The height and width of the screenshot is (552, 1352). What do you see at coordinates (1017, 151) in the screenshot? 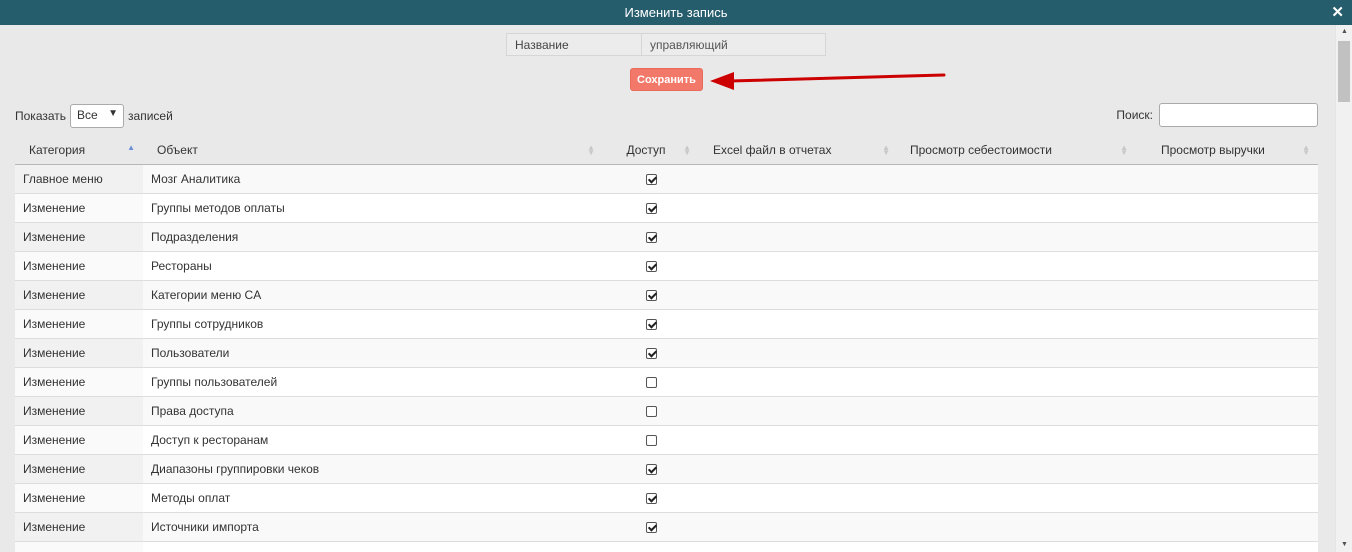
I see `column-header-cost-view: Просмотр себестоимости ▲ ▼` at bounding box center [1017, 151].